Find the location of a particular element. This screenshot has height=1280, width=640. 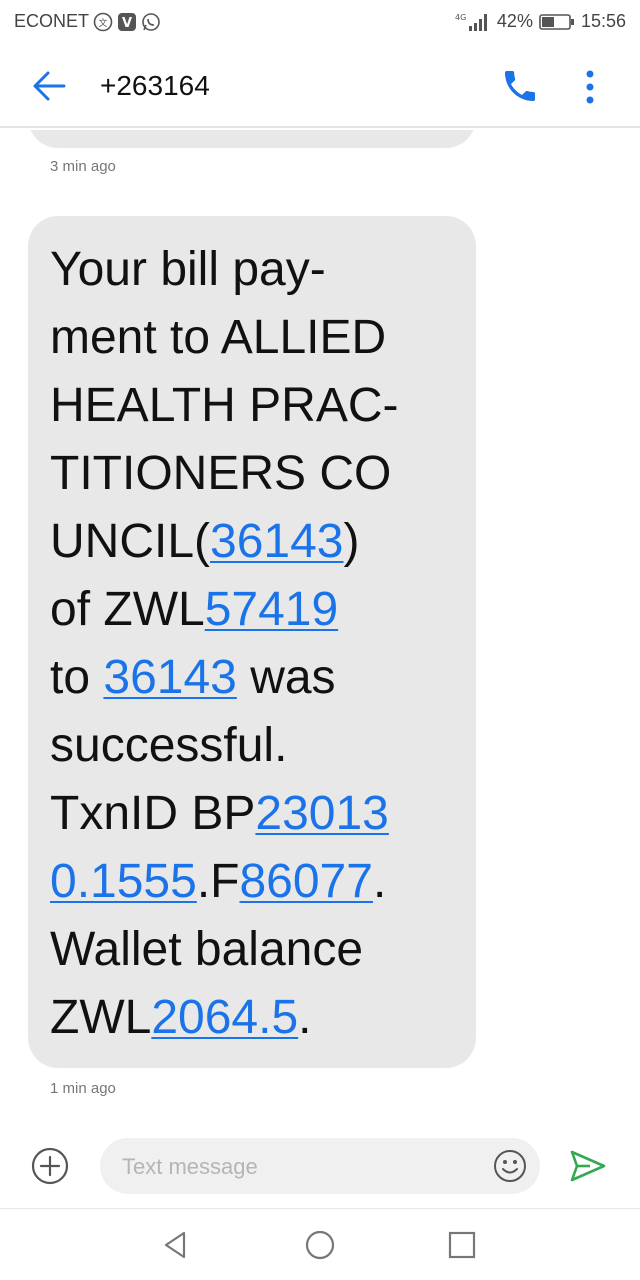

whatsapp-icon is located at coordinates (151, 22).